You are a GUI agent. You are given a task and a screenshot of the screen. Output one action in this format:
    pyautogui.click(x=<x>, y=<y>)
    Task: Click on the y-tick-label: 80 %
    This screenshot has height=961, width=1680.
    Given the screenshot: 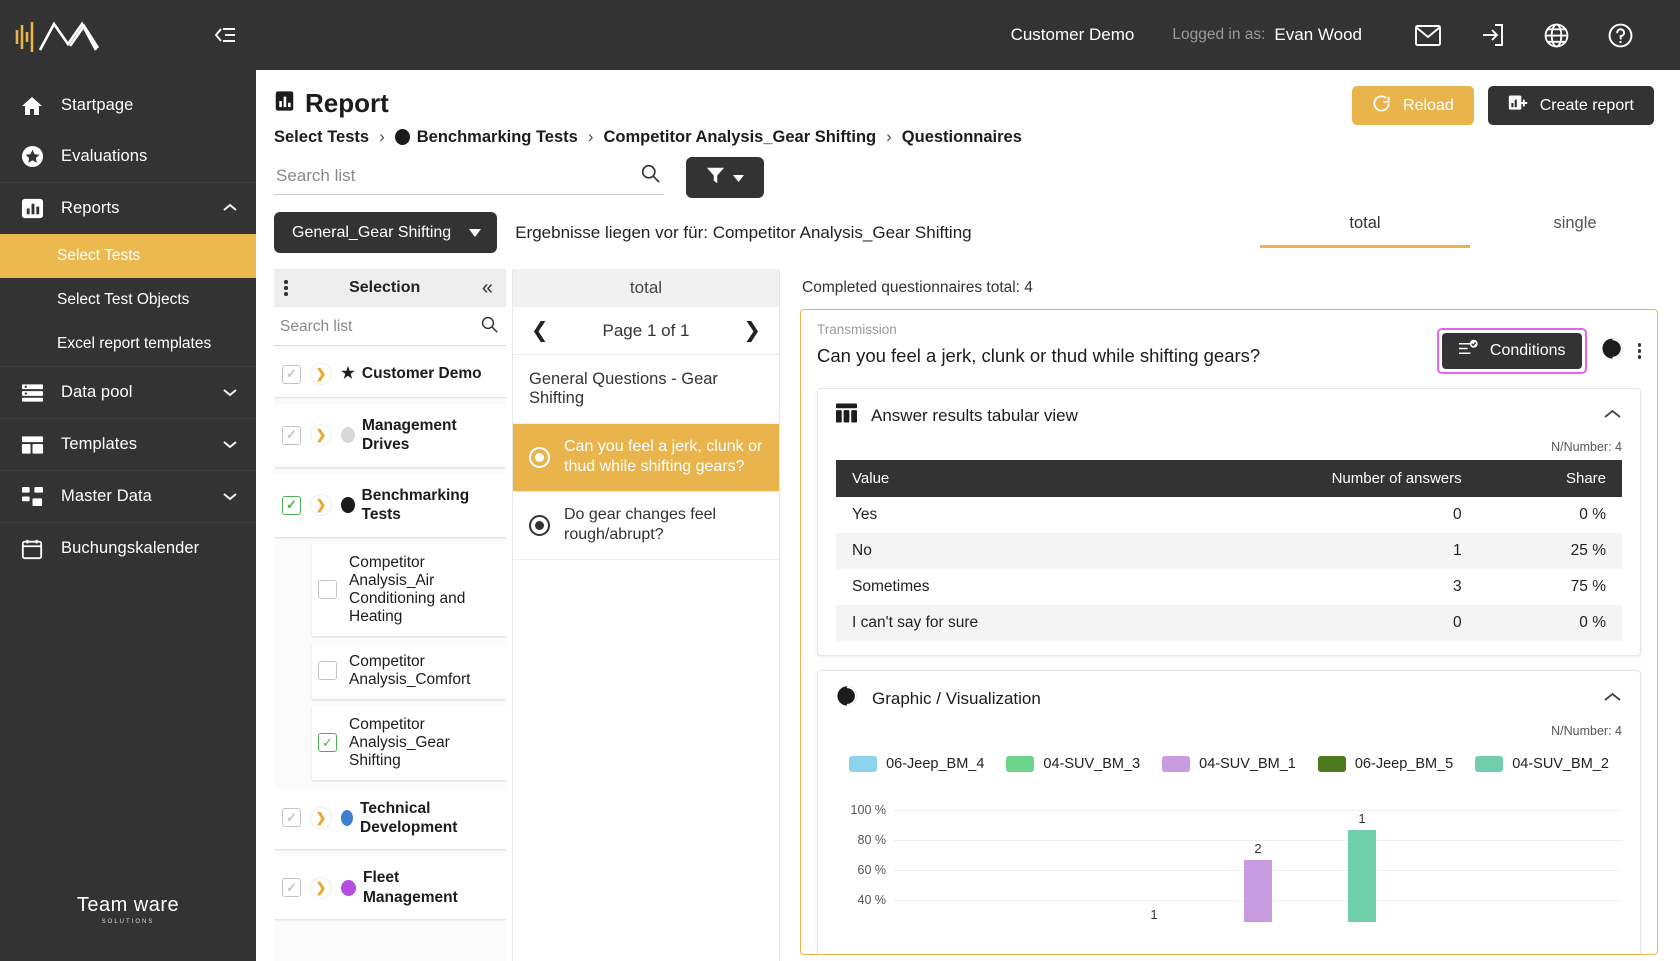 What is the action you would take?
    pyautogui.click(x=872, y=840)
    